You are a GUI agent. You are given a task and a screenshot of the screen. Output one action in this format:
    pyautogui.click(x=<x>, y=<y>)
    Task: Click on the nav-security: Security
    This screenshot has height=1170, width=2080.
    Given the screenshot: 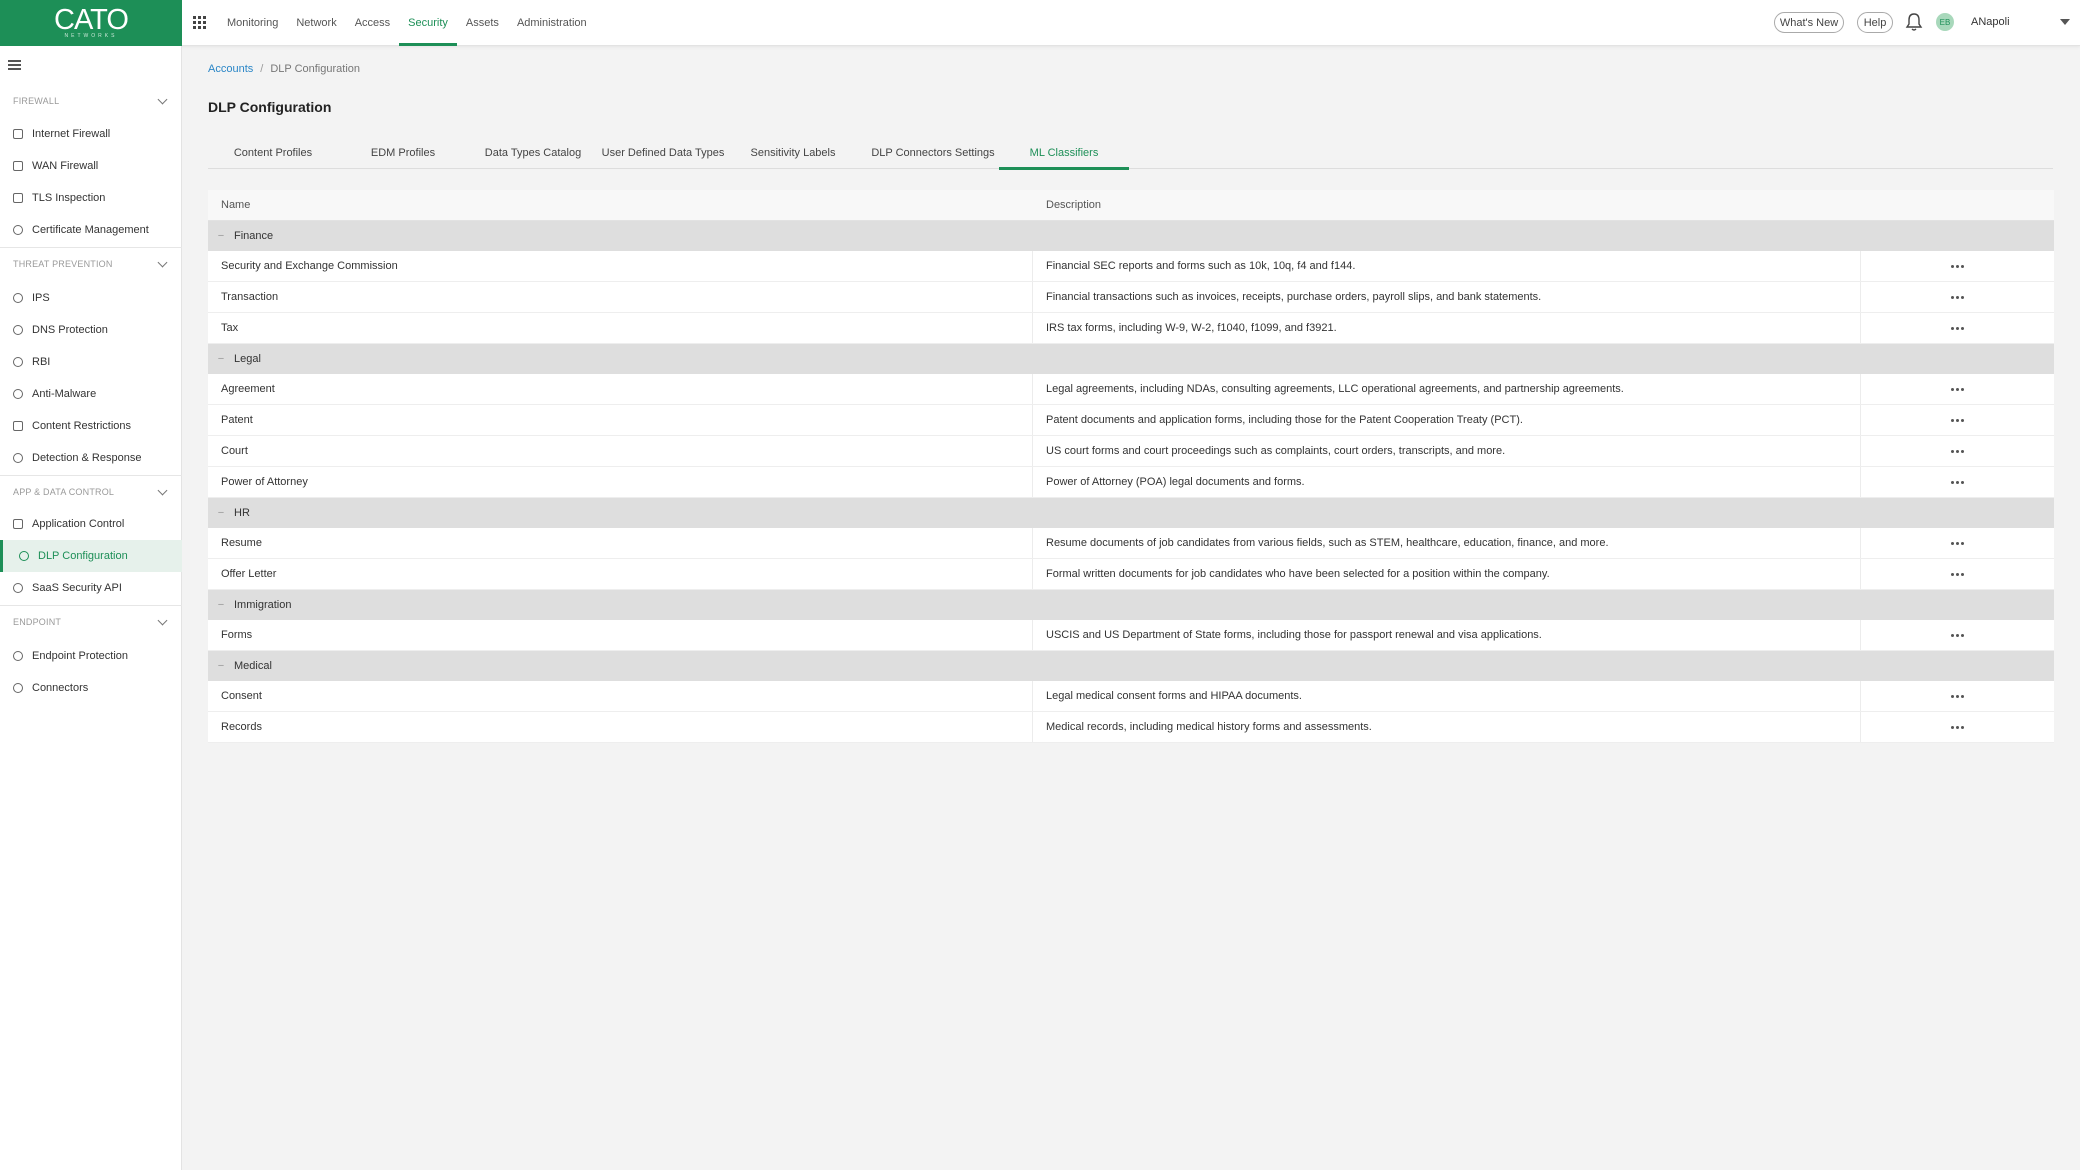 What is the action you would take?
    pyautogui.click(x=428, y=23)
    